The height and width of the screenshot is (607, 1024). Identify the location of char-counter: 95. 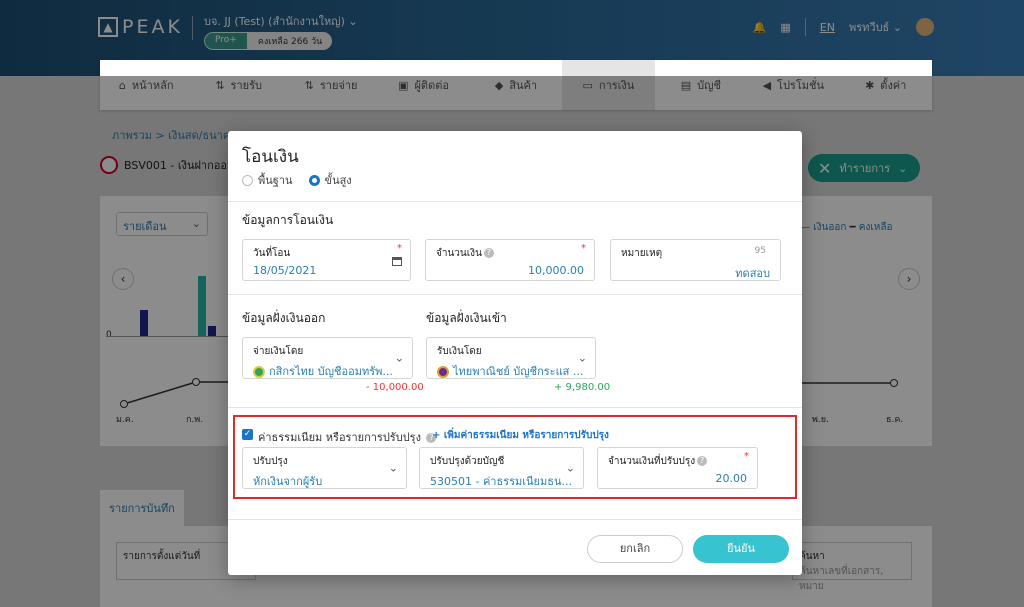
(760, 251).